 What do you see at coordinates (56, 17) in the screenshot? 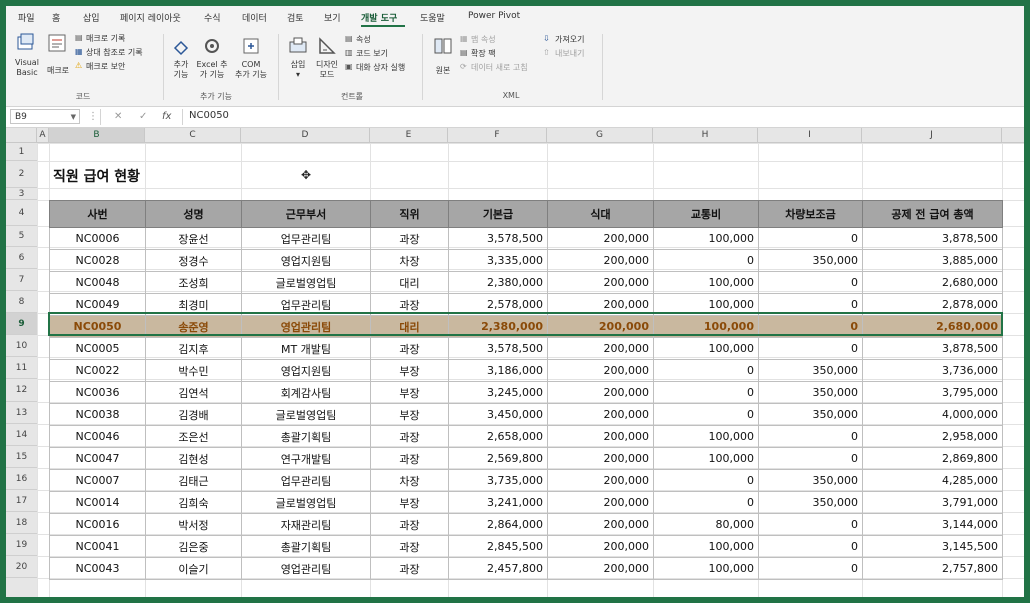
I see `ribbon-tab: 홈` at bounding box center [56, 17].